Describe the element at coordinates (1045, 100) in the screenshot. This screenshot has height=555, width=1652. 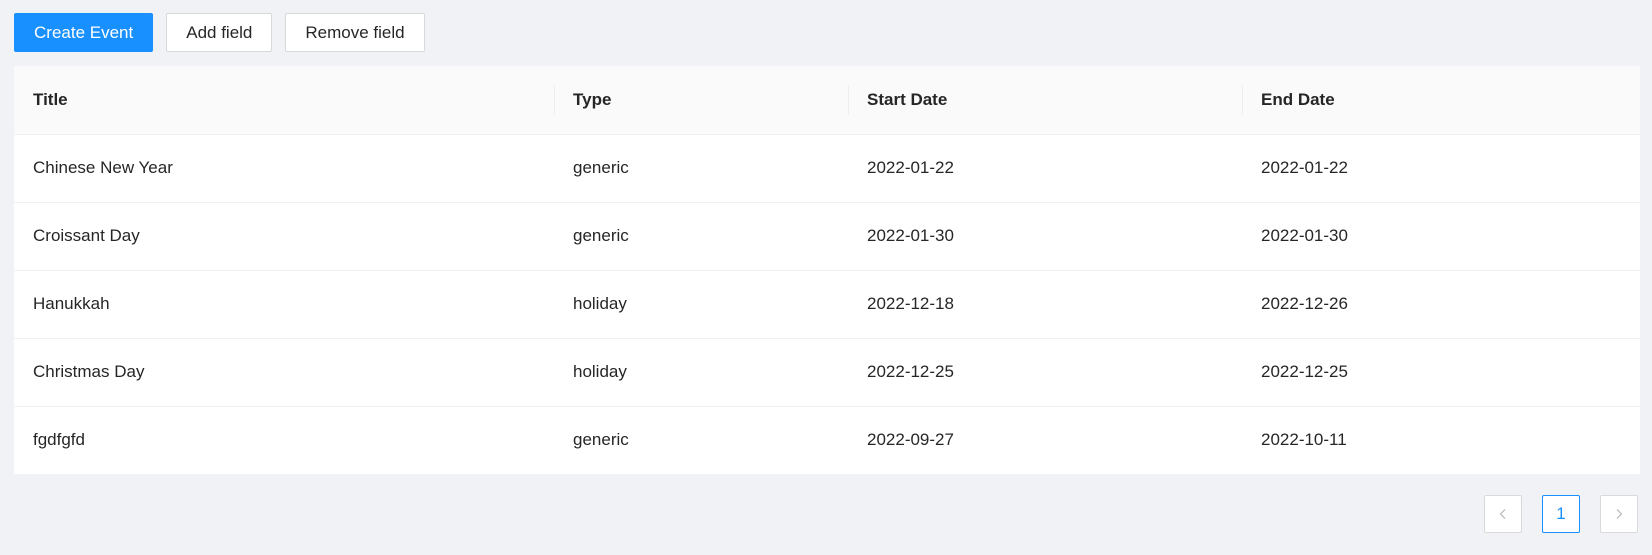
I see `column-header-start-date: Start Date` at that location.